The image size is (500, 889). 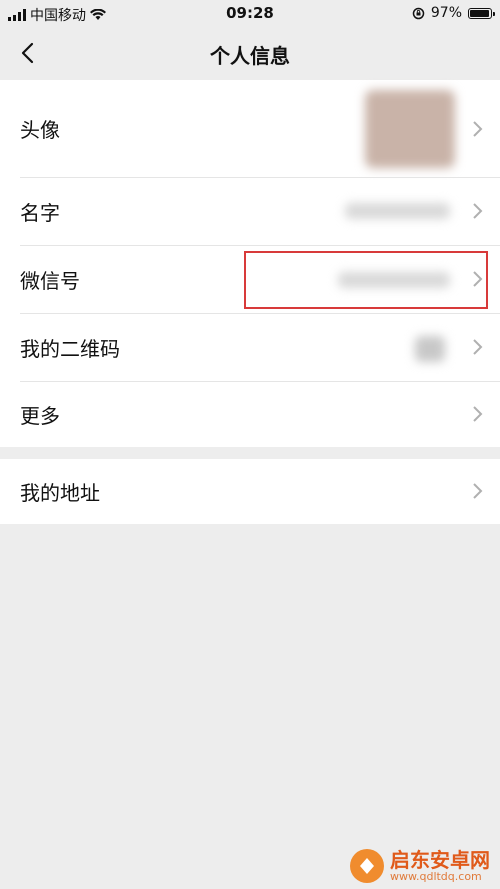 I want to click on watermark-text: 启东安卓网 www.qdltdq.com, so click(x=440, y=866).